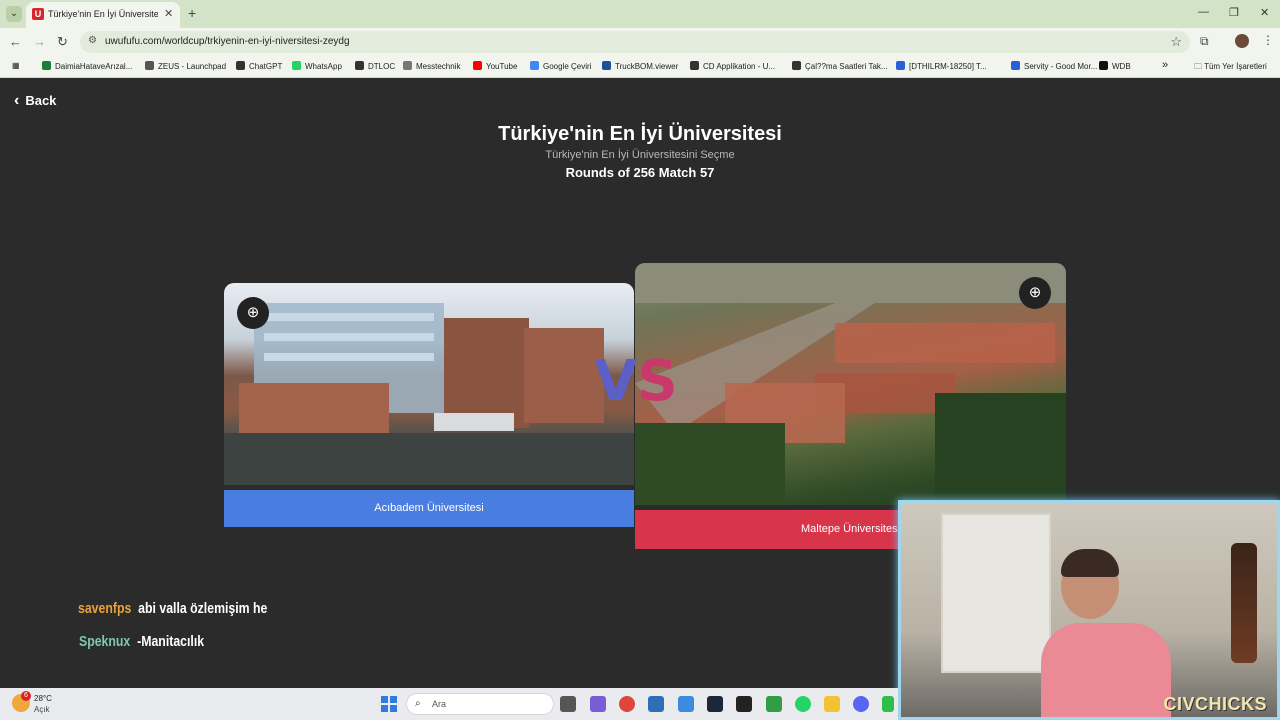 The image size is (1280, 720). What do you see at coordinates (429, 508) in the screenshot?
I see `left-choice-button: Acıbadem Üniversitesi` at bounding box center [429, 508].